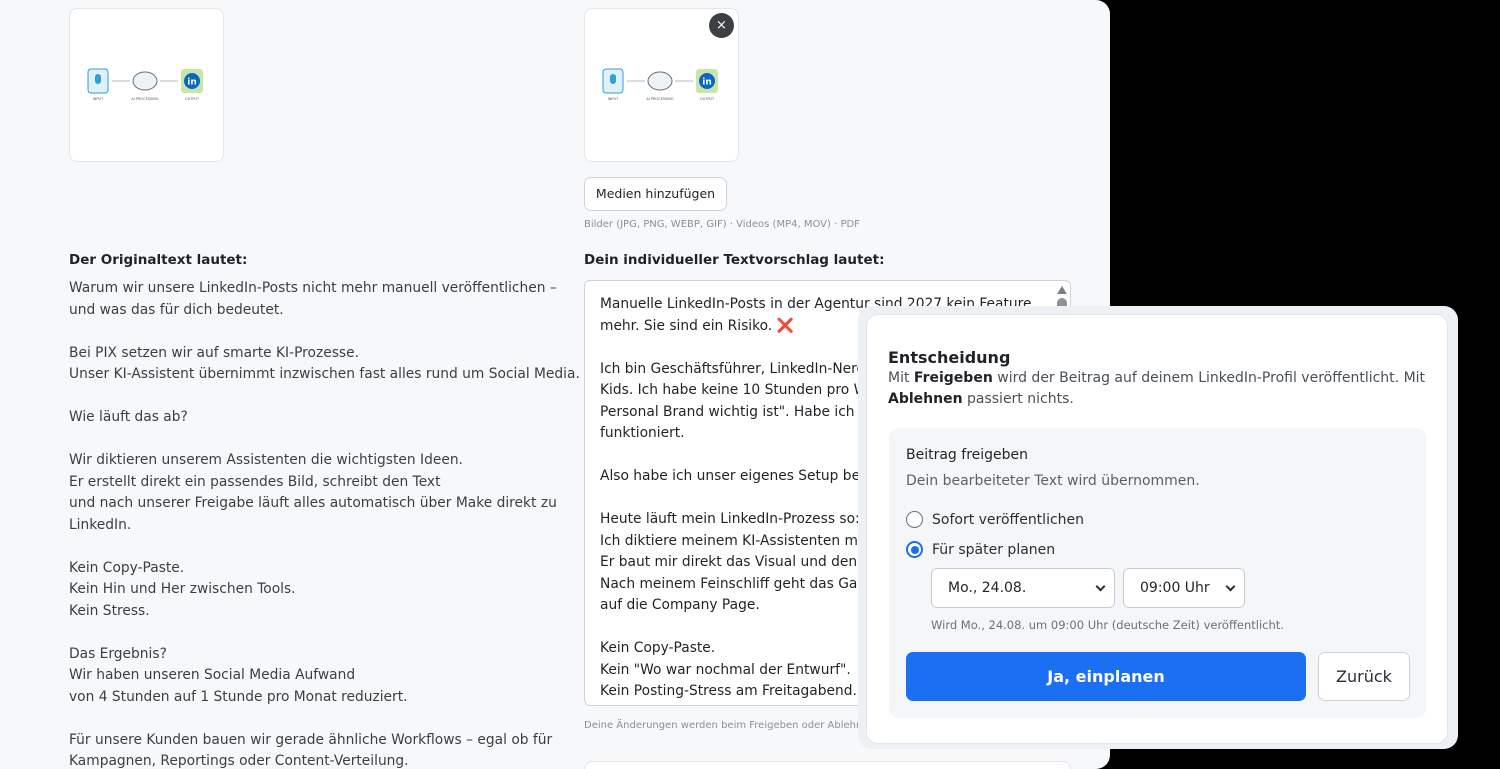 This screenshot has width=1500, height=769. Describe the element at coordinates (1008, 520) in the screenshot. I see `radio-now-label: Sofort veröffentlichen` at that location.